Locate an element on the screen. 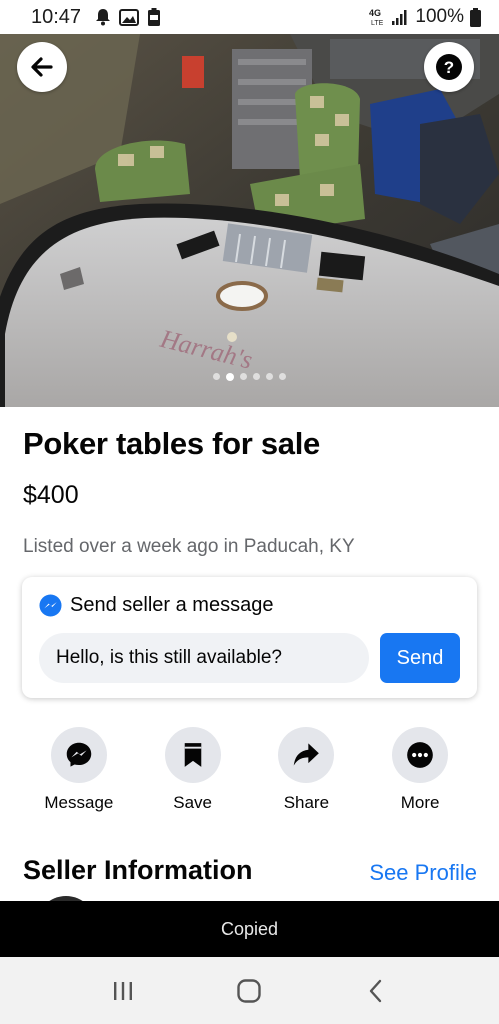 The image size is (499, 1024). save-action: Save is located at coordinates (193, 770).